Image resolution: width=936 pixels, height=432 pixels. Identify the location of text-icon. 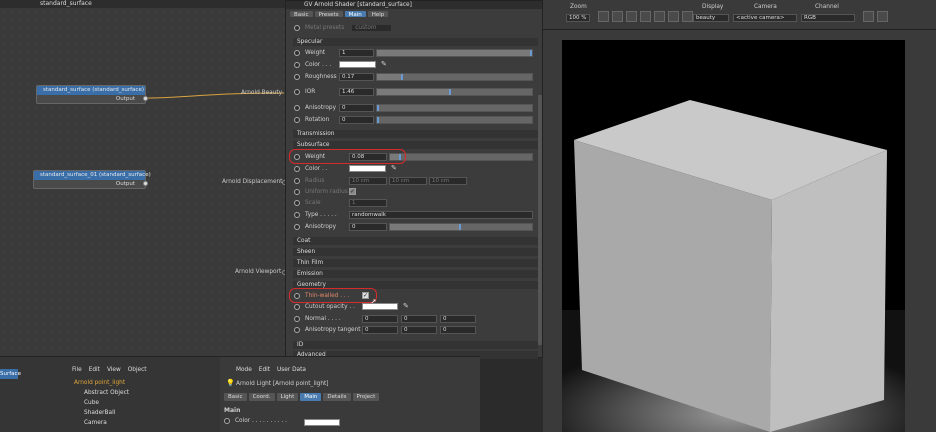
(687, 16).